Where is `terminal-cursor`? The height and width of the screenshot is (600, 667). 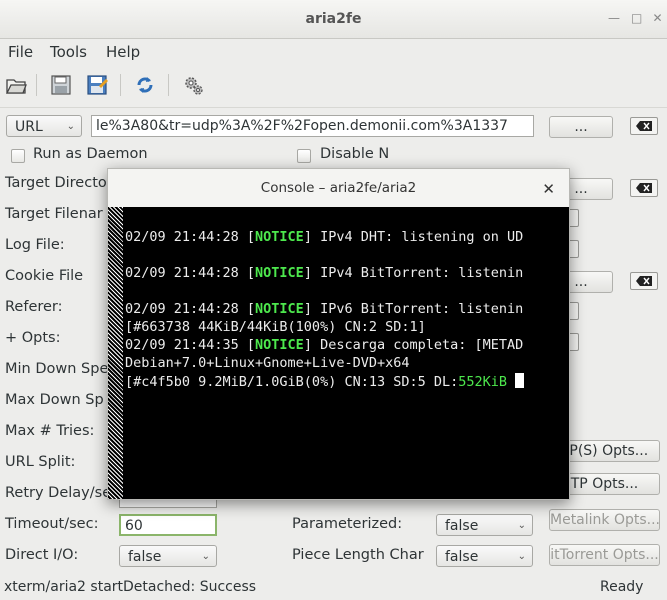
terminal-cursor is located at coordinates (520, 380).